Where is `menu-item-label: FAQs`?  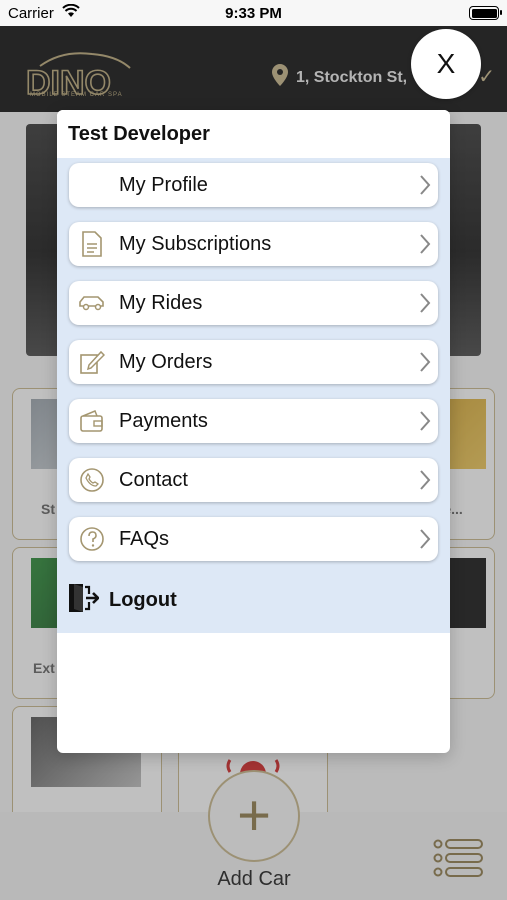
menu-item-label: FAQs is located at coordinates (144, 538).